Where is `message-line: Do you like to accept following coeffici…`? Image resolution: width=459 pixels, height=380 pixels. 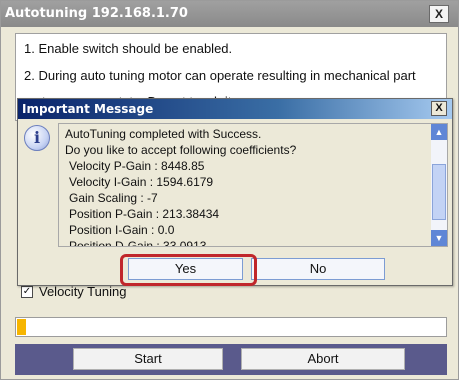 message-line: Do you like to accept following coeffici… is located at coordinates (181, 150).